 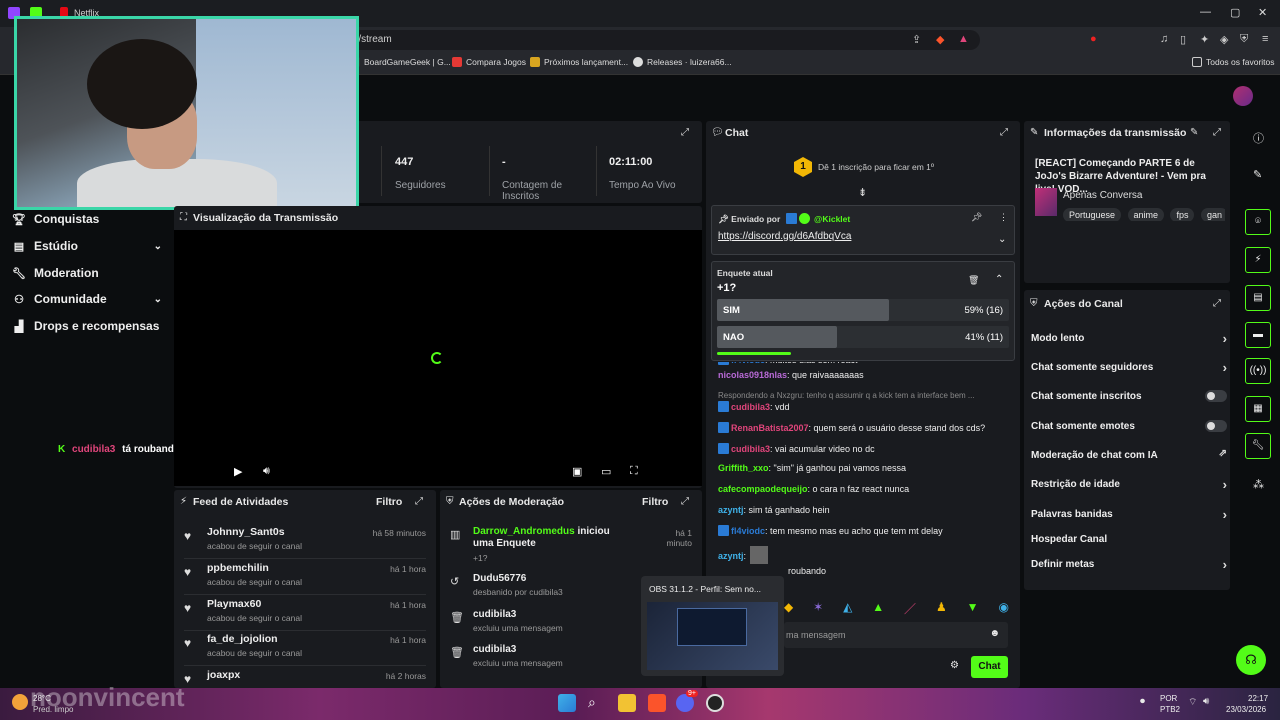 What do you see at coordinates (847, 608) in the screenshot?
I see `emote-icon: ◭` at bounding box center [847, 608].